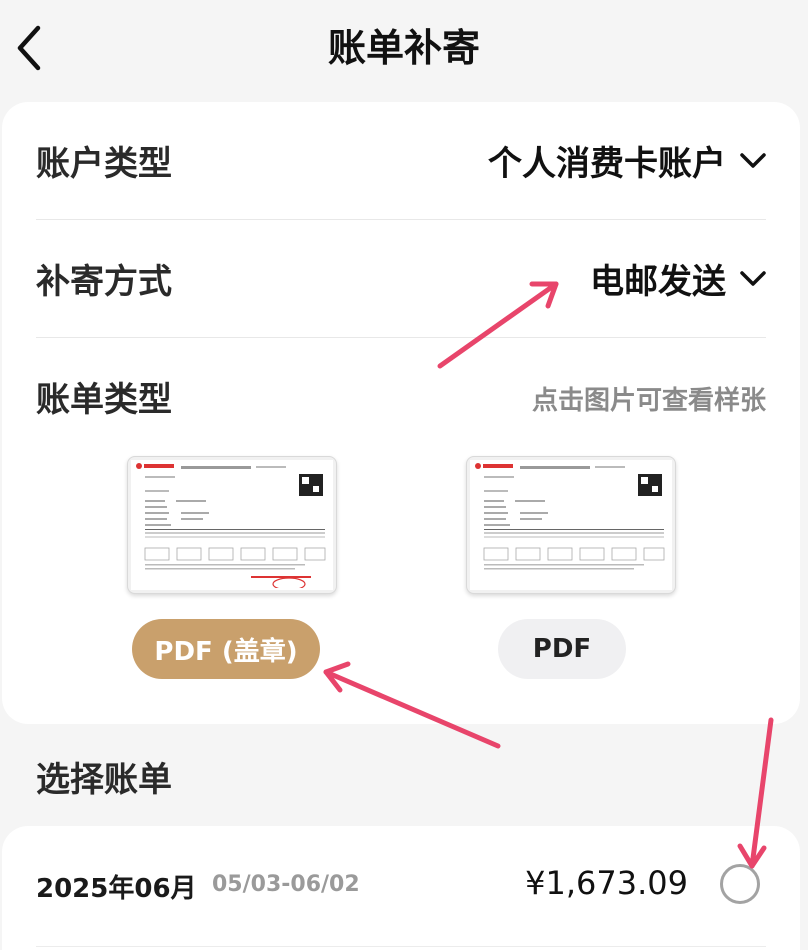 The image size is (808, 950). What do you see at coordinates (104, 164) in the screenshot?
I see `account-type-label: 账户类型` at bounding box center [104, 164].